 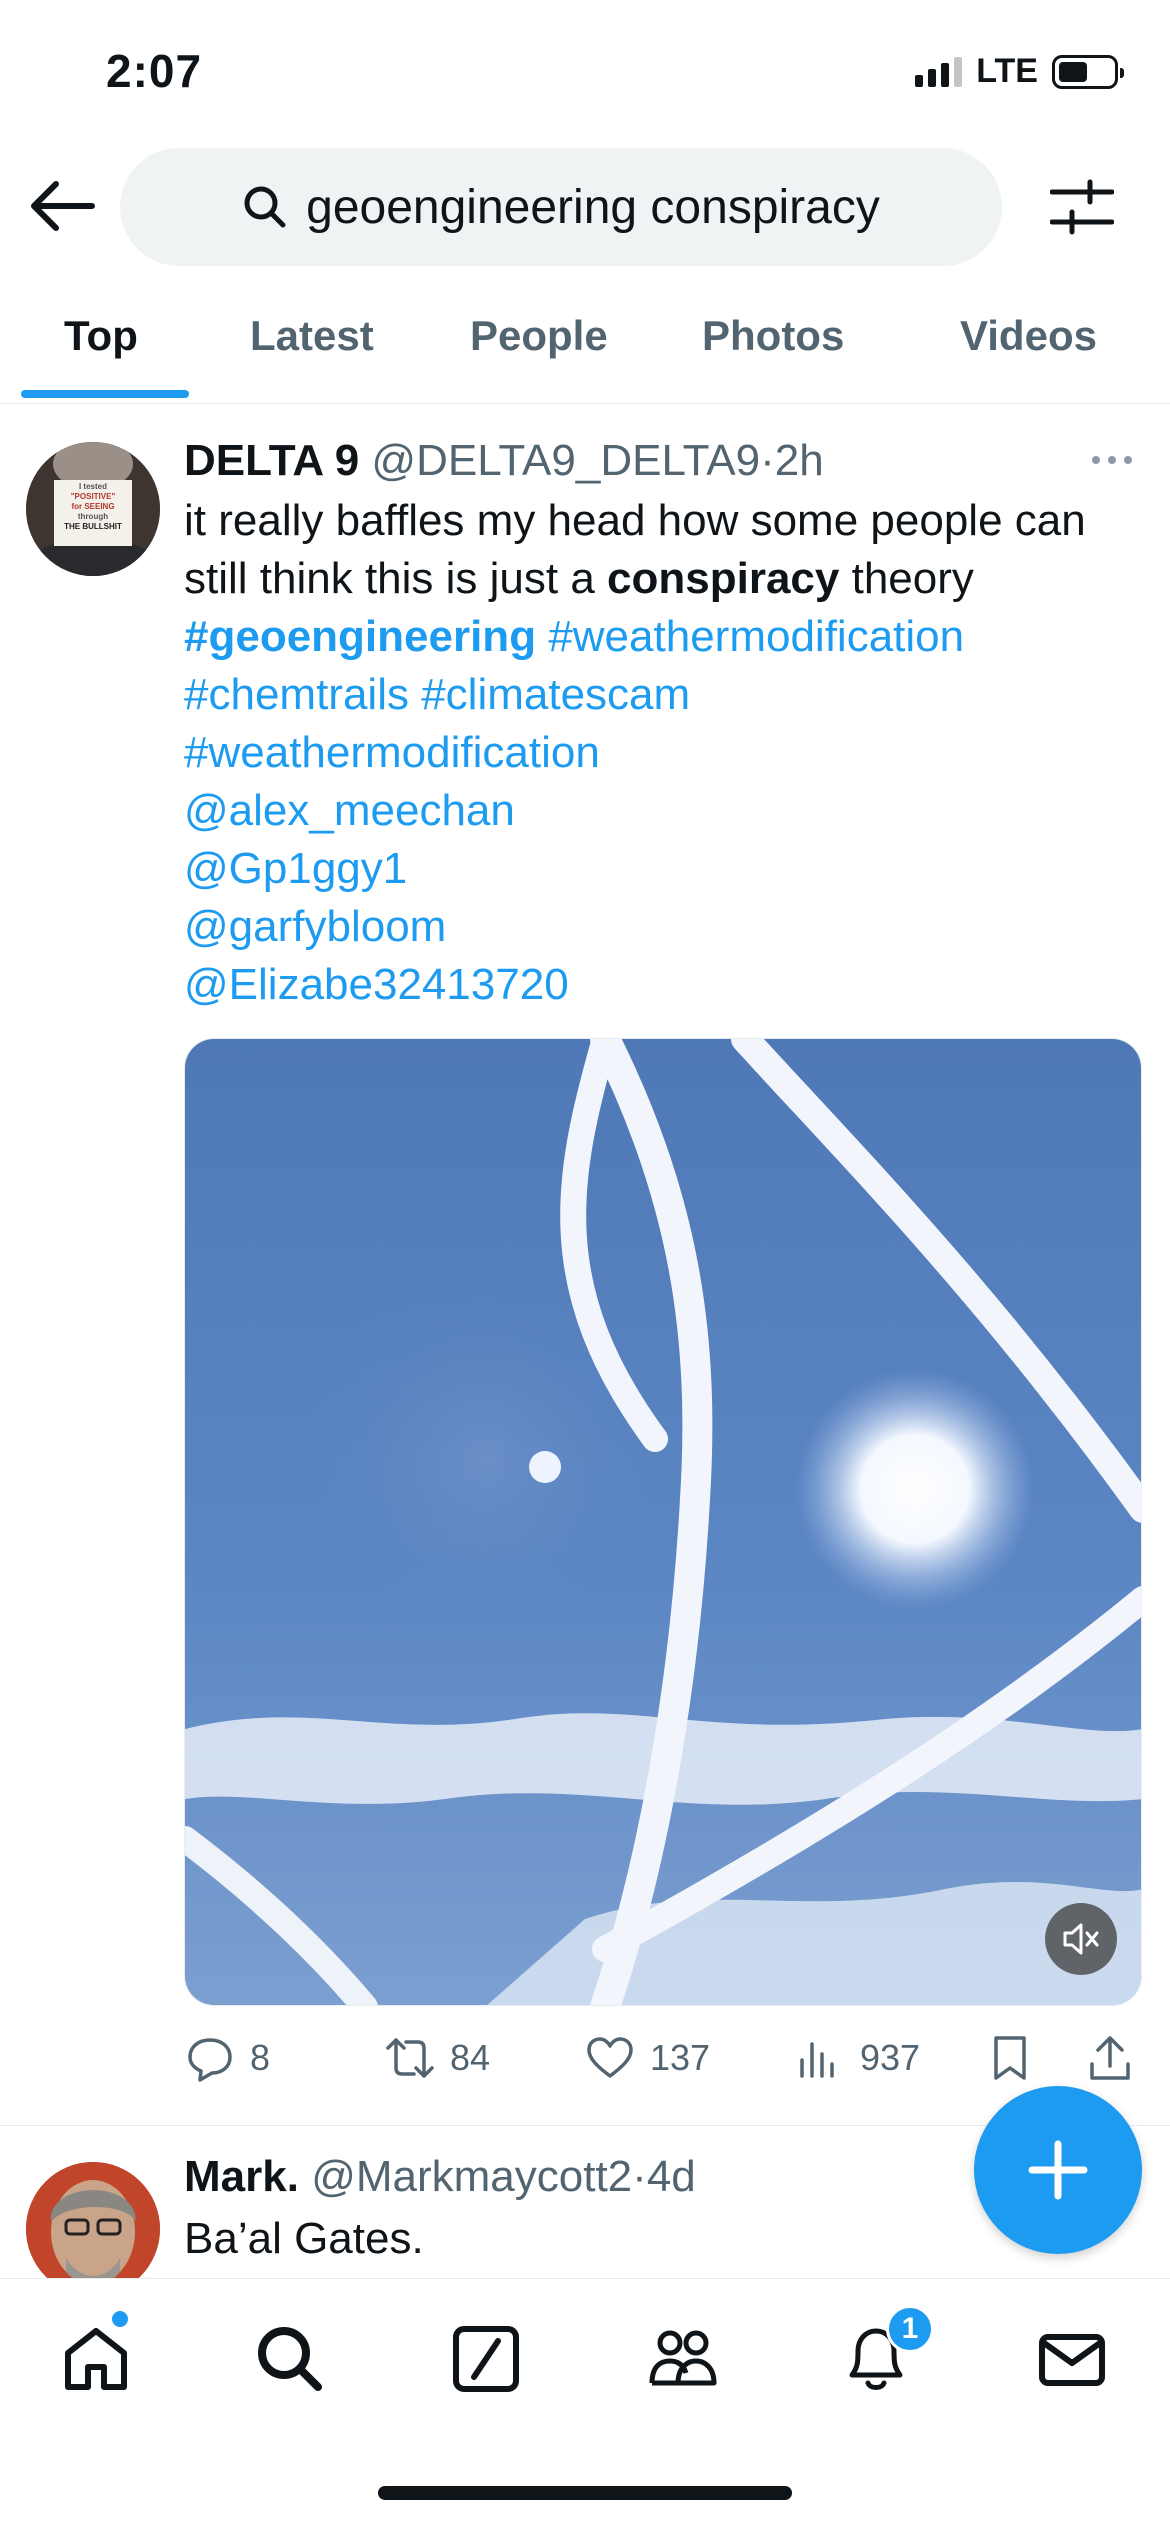 I want to click on search-input: geoengineering conspiracy, so click(x=561, y=207).